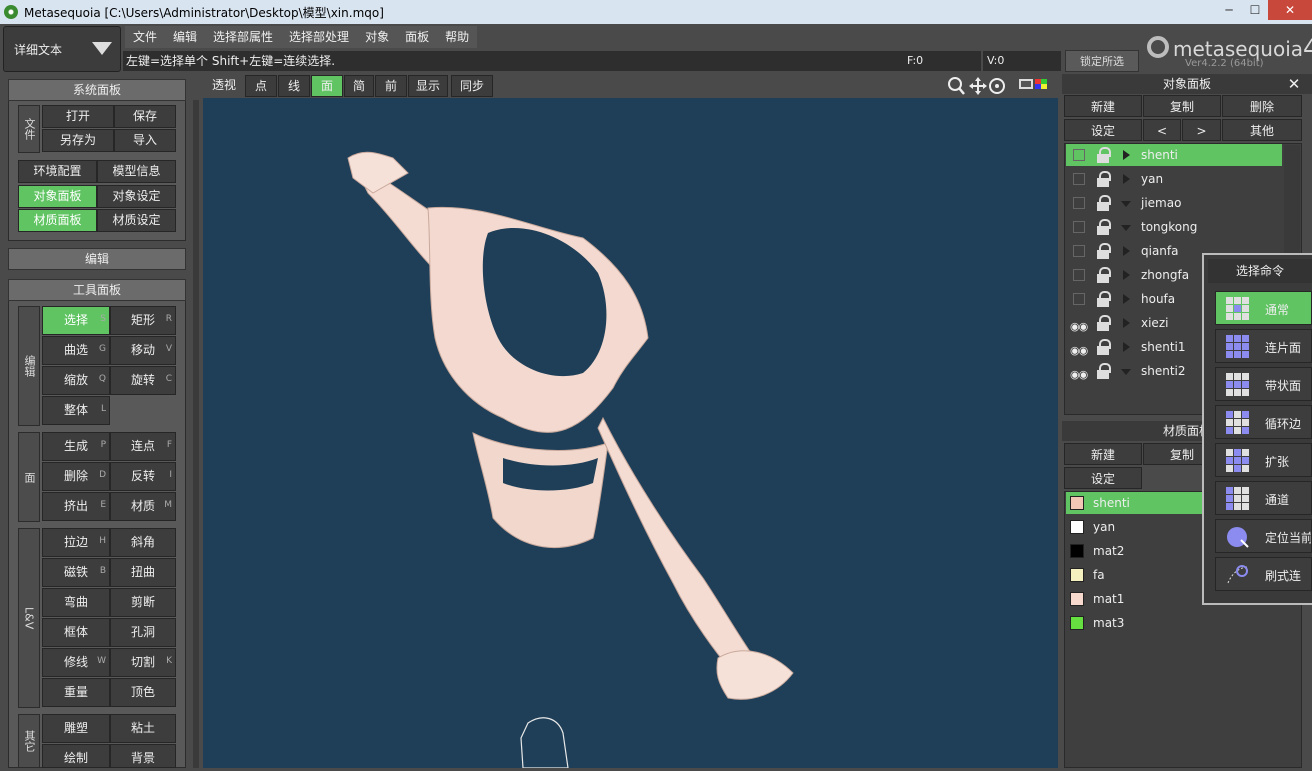 The width and height of the screenshot is (1312, 771). What do you see at coordinates (1103, 106) in the screenshot?
I see `new-object-button: 新建` at bounding box center [1103, 106].